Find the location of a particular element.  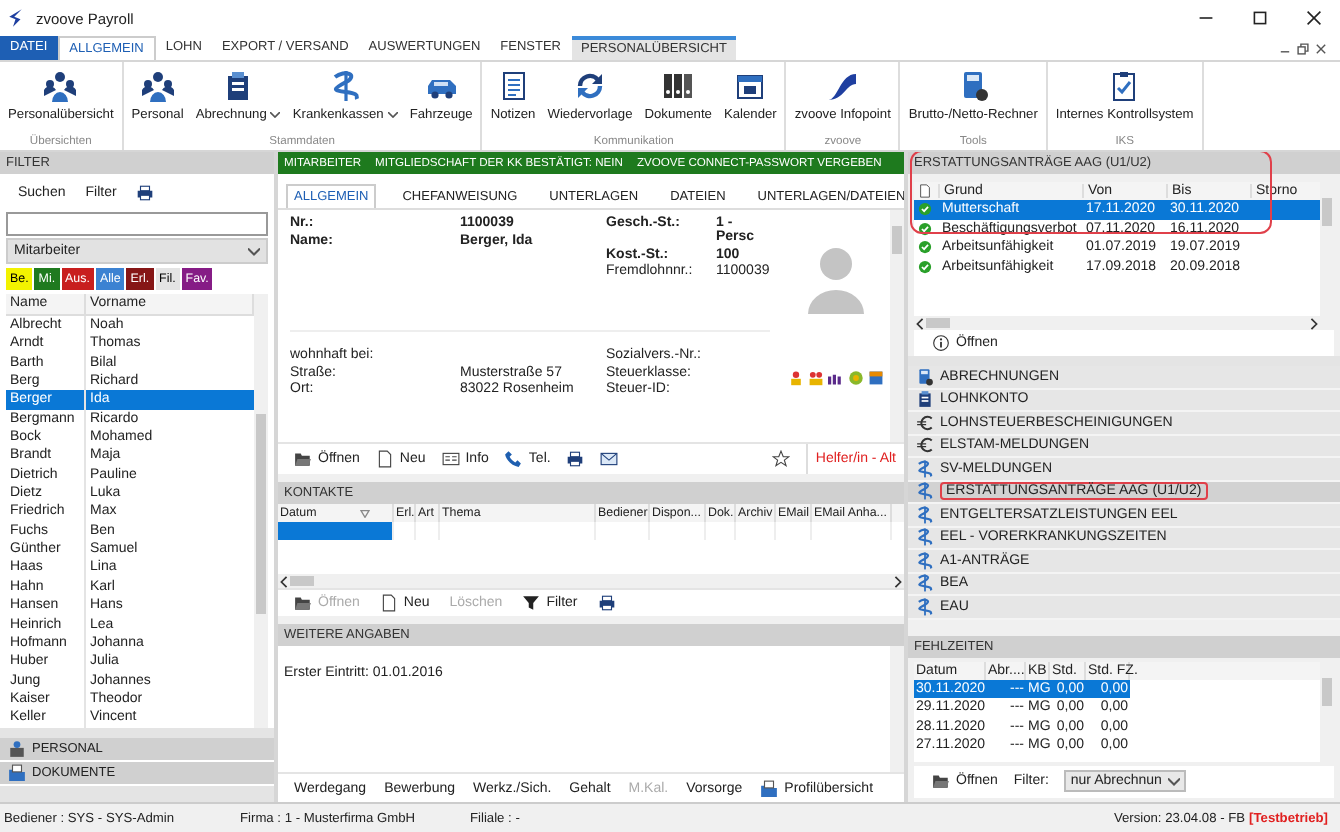

refresh-icon is located at coordinates (589, 86).